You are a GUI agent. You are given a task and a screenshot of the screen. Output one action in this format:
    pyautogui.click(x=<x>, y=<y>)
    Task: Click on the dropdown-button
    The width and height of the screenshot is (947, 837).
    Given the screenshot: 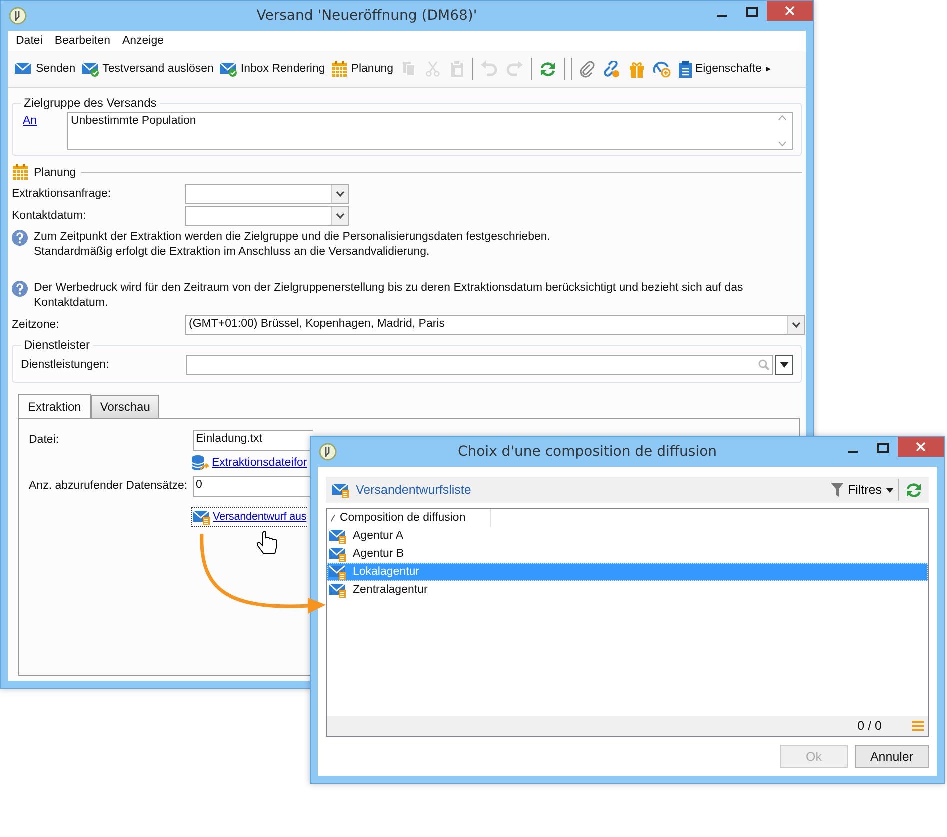 What is the action you would take?
    pyautogui.click(x=784, y=365)
    